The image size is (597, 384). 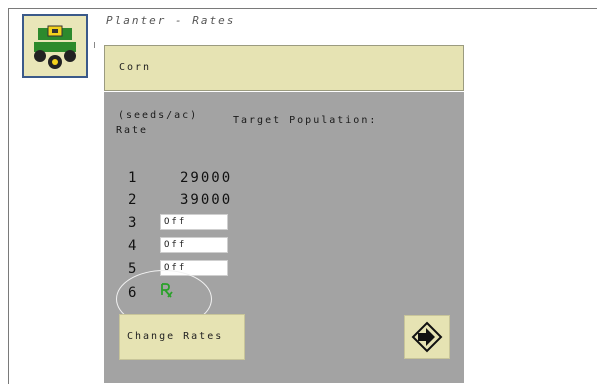 I want to click on divider, so click(x=94, y=45).